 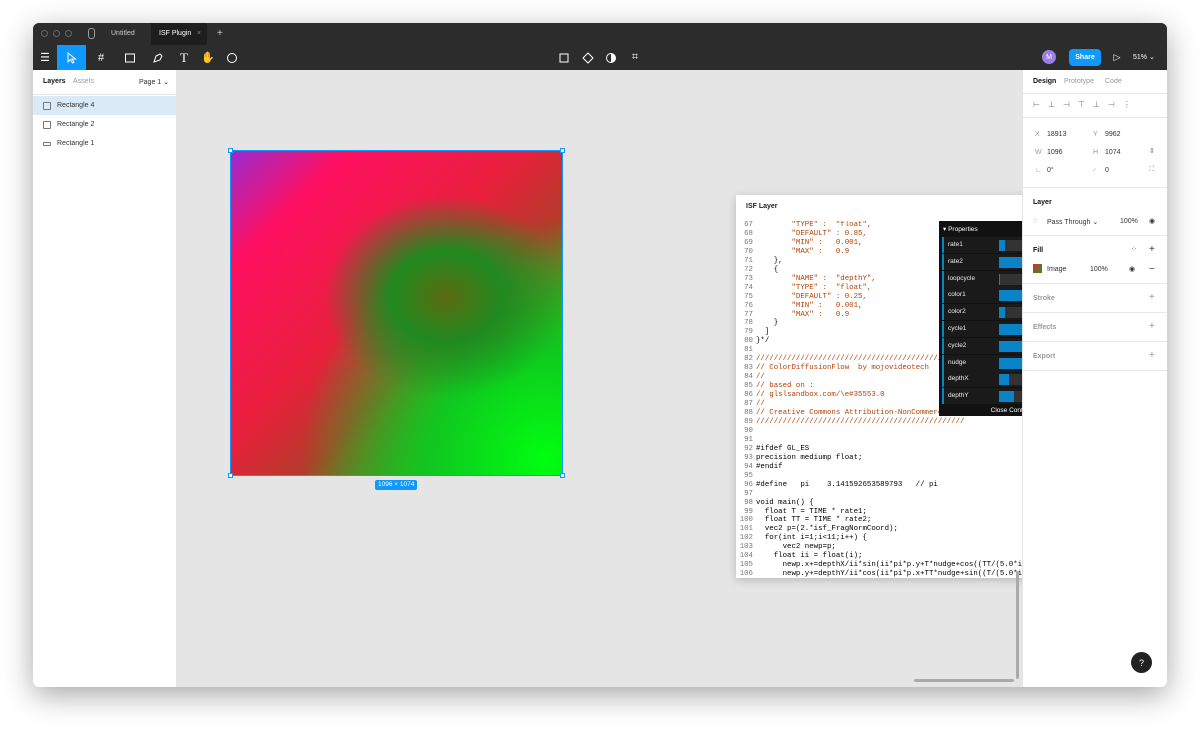 What do you see at coordinates (982, 362) in the screenshot?
I see `control-row-nudge: nudge0.005` at bounding box center [982, 362].